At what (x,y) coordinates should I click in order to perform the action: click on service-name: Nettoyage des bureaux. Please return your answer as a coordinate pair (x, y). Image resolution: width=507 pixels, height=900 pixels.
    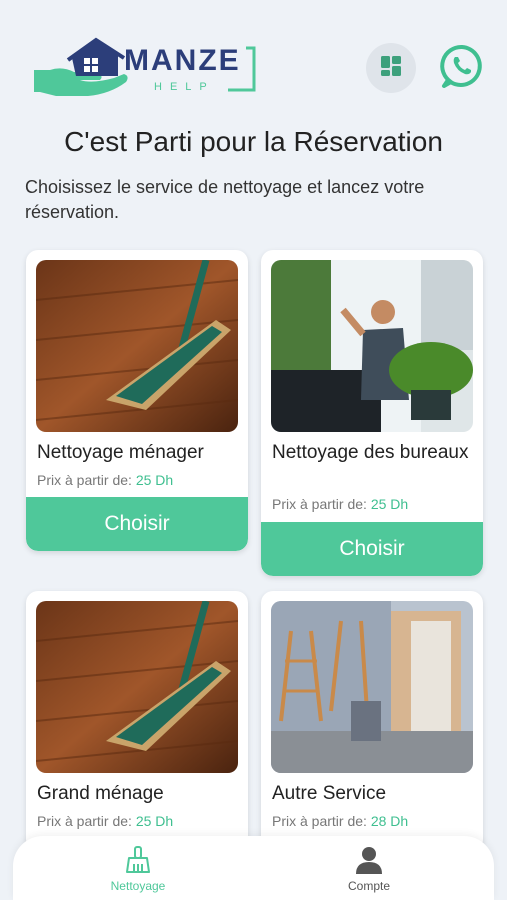
    Looking at the image, I should click on (370, 452).